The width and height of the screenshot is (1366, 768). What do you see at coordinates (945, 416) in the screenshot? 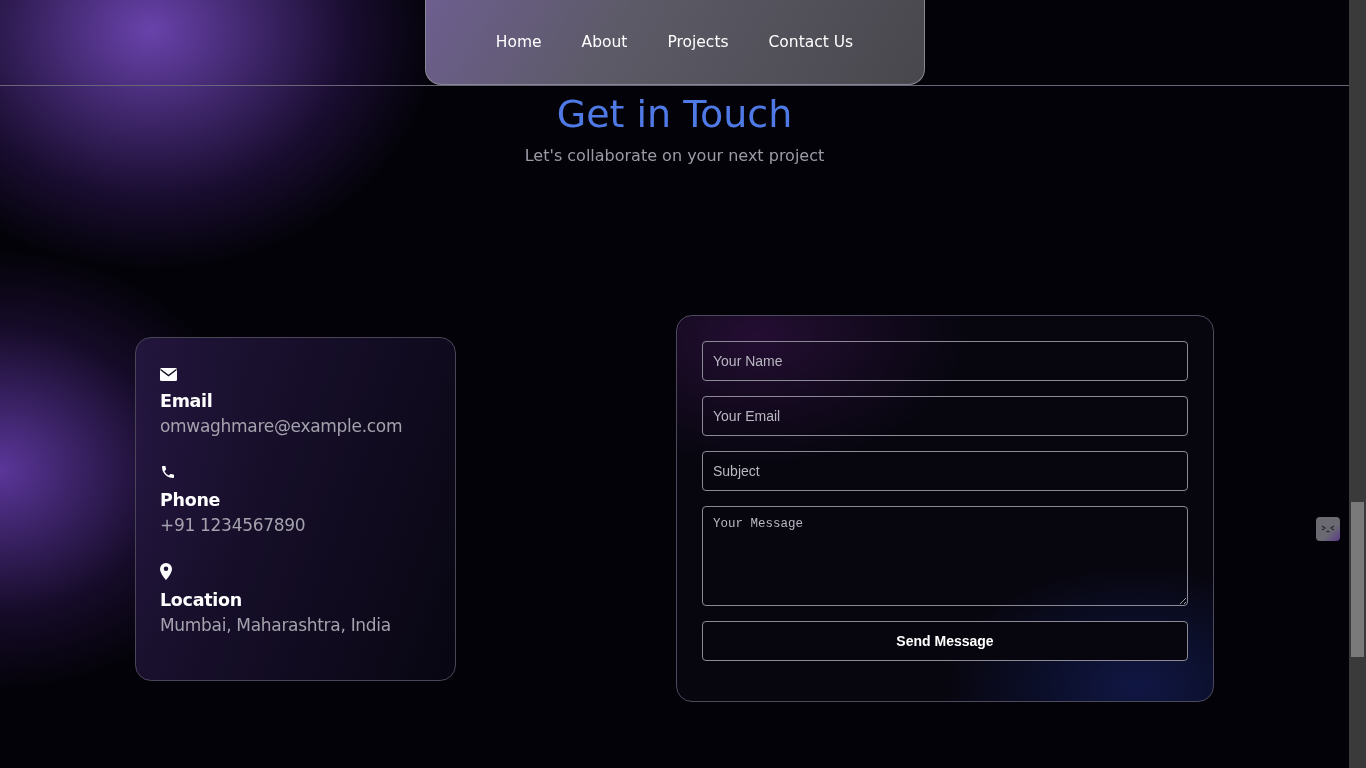
I see `input-field: Your Email` at bounding box center [945, 416].